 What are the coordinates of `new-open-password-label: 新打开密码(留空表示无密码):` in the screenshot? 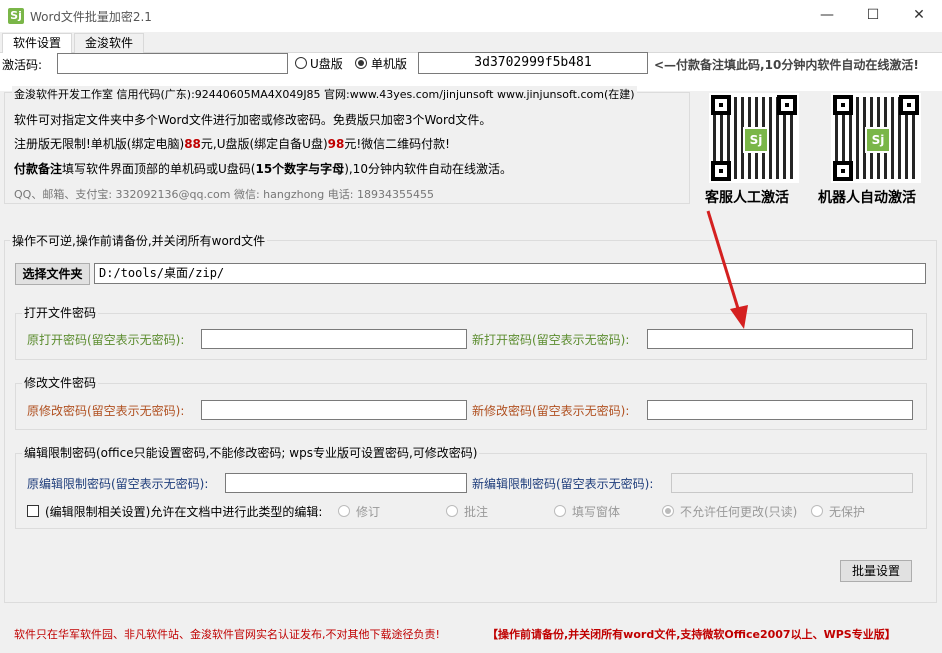 It's located at (550, 339).